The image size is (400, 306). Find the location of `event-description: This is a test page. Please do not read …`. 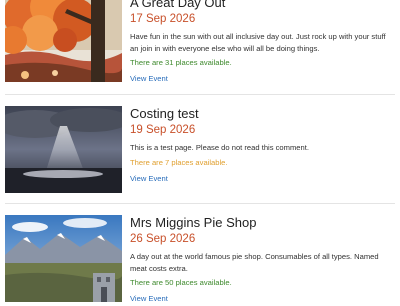

event-description: This is a test page. Please do not read … is located at coordinates (219, 147).